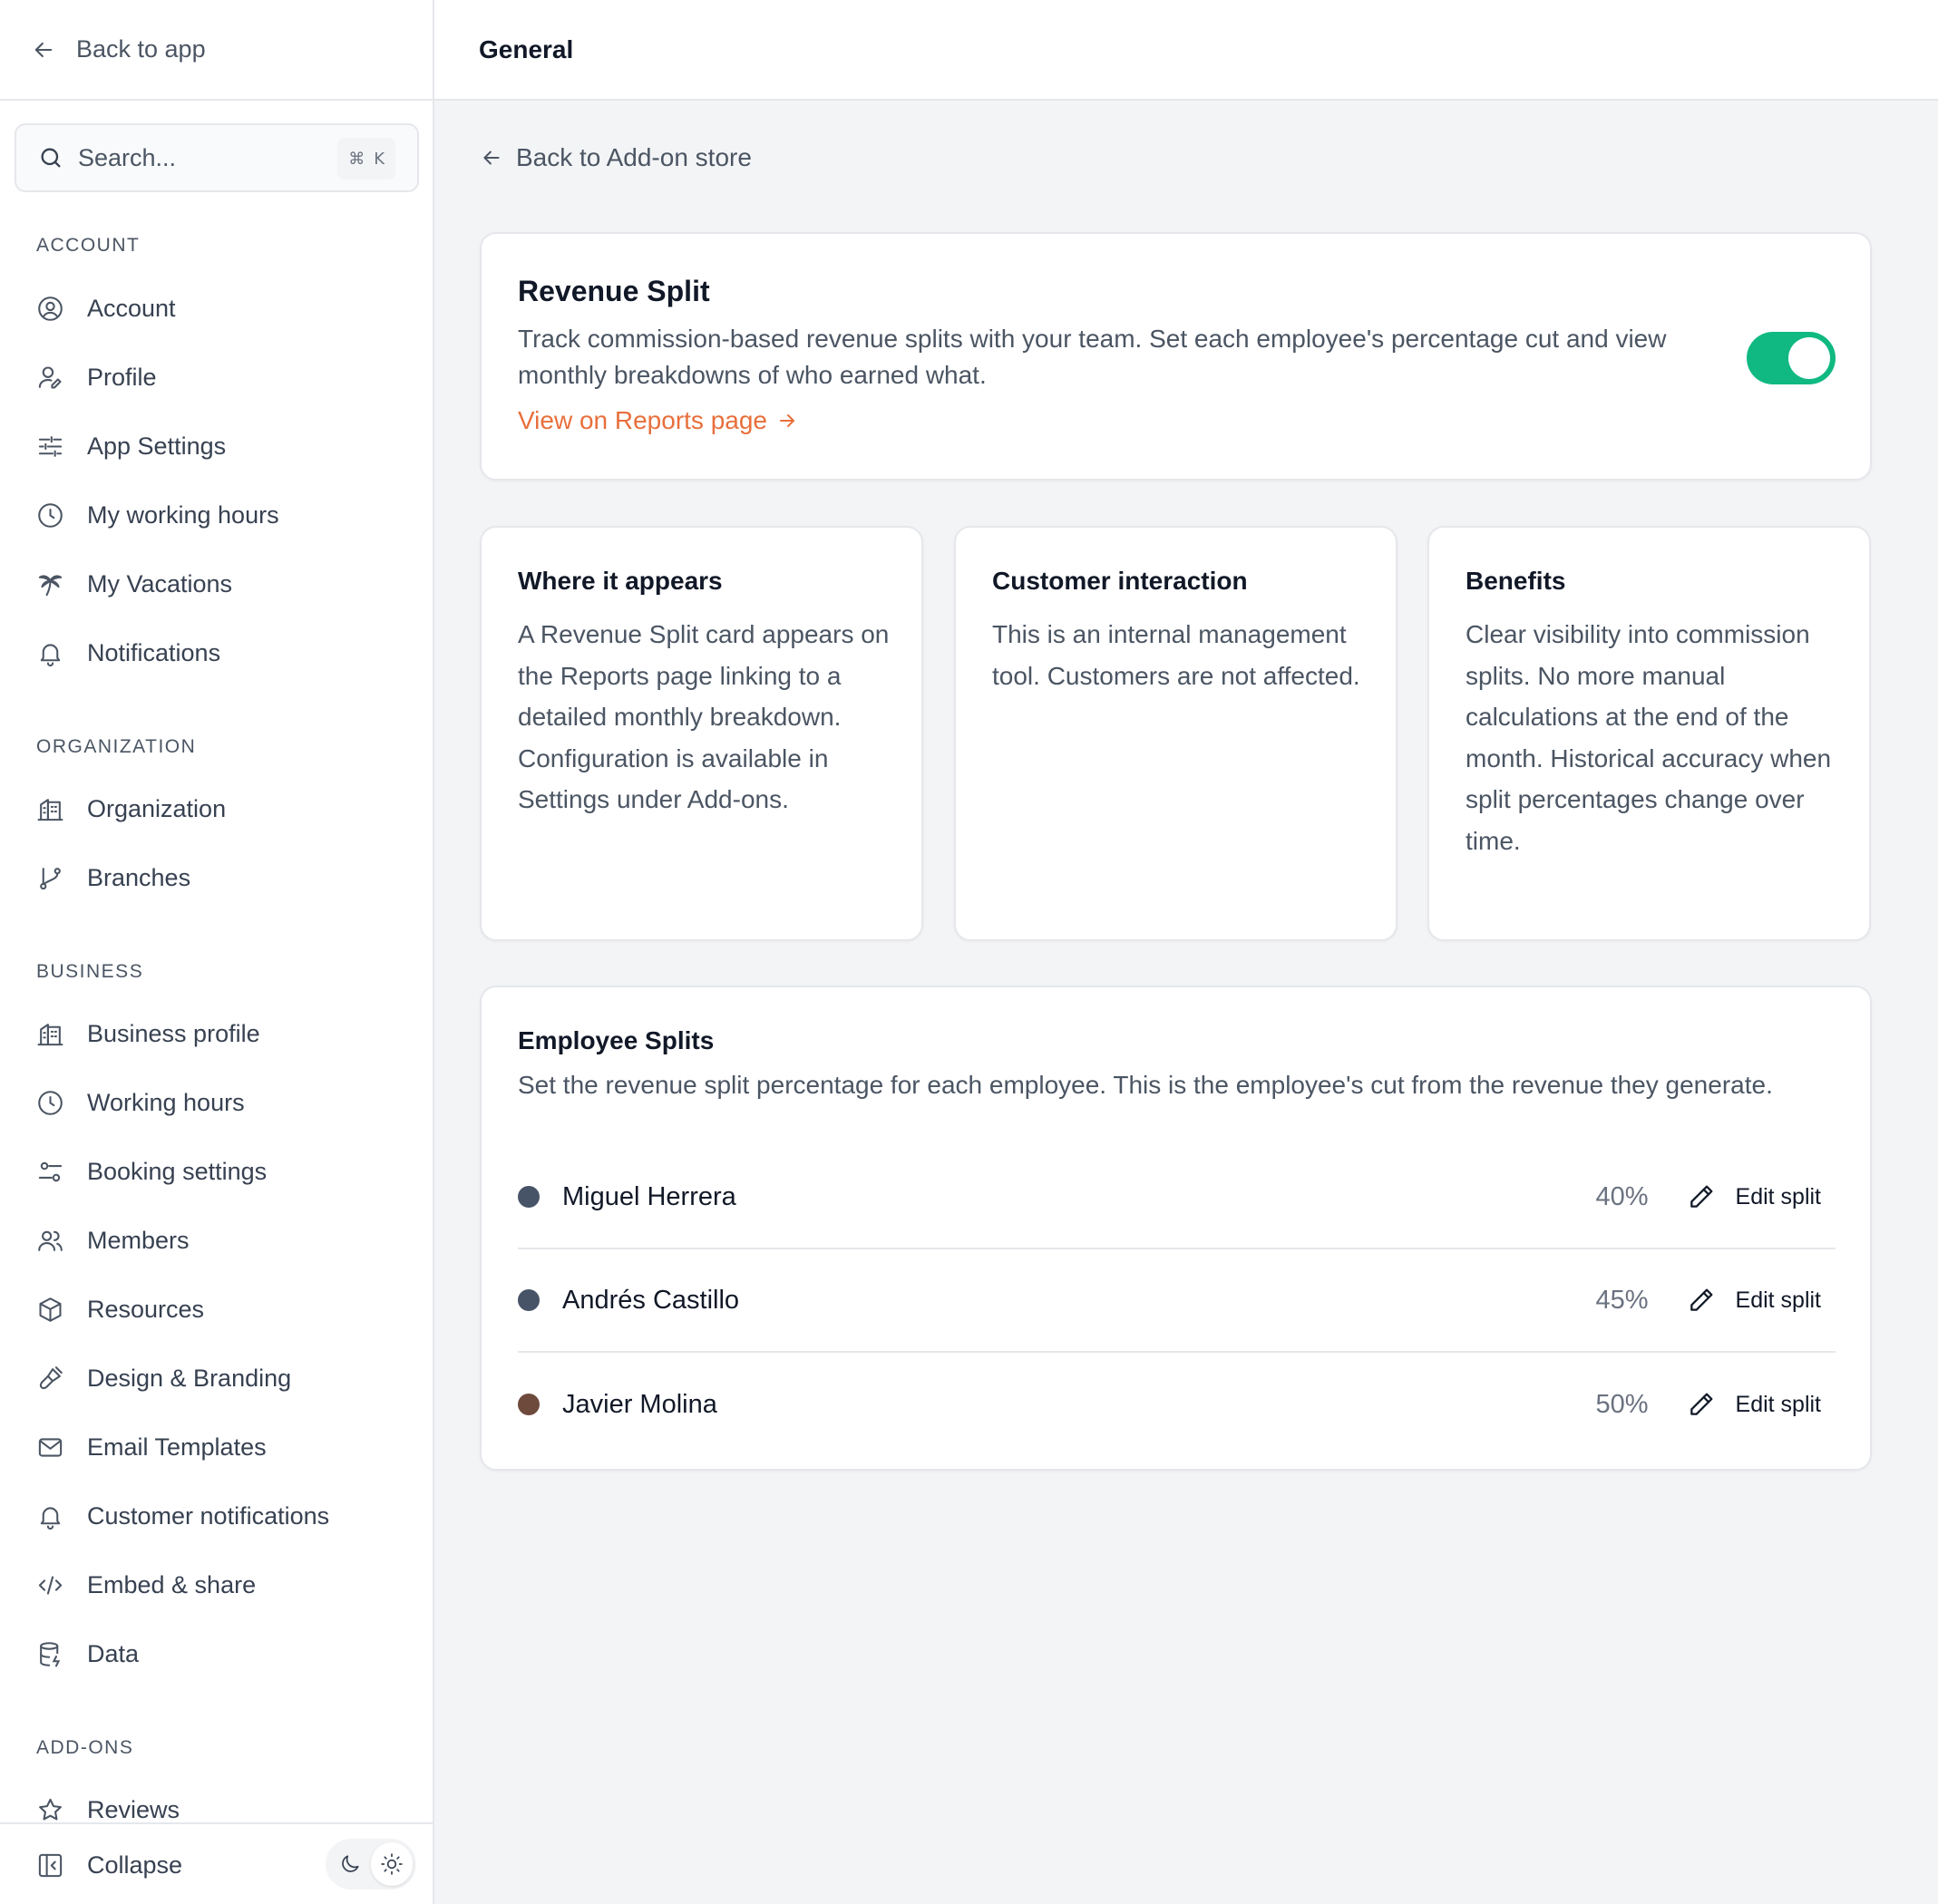  What do you see at coordinates (226, 877) in the screenshot?
I see `sidebar-item-branches: Branches` at bounding box center [226, 877].